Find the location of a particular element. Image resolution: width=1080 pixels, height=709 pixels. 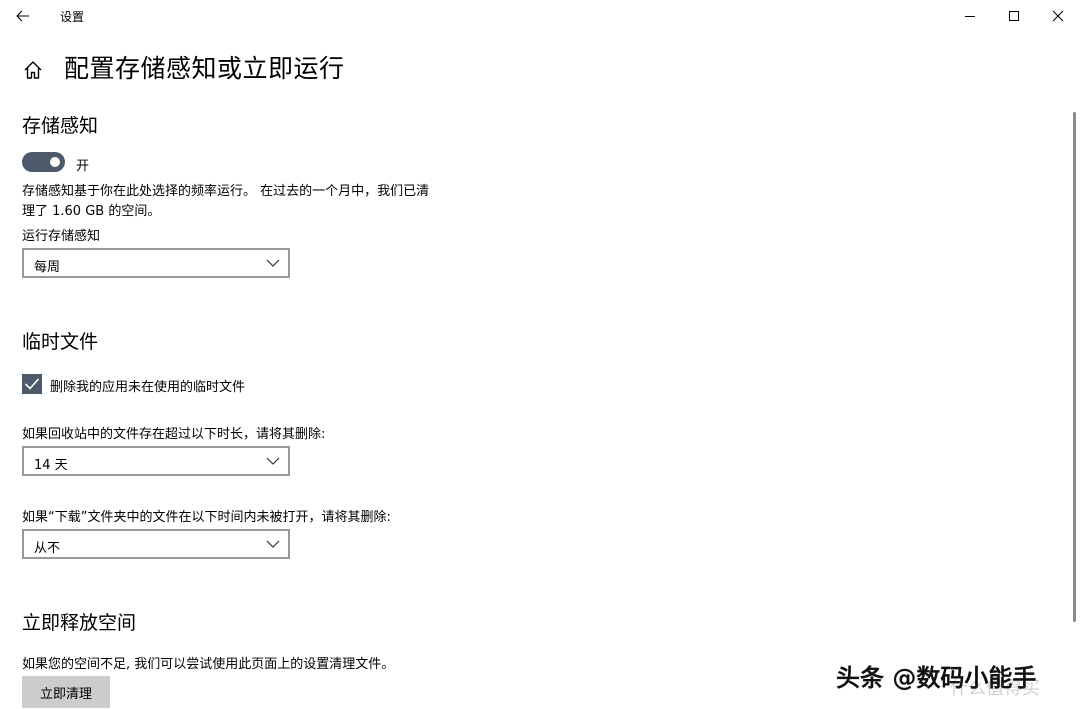

home-button is located at coordinates (33, 70).